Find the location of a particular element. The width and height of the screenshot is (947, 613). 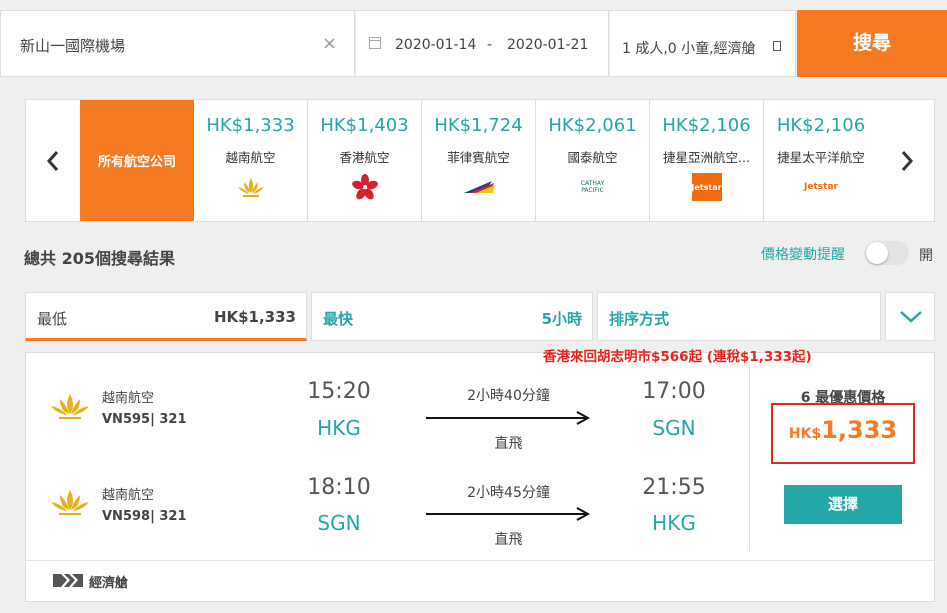

divider is located at coordinates (480, 560).